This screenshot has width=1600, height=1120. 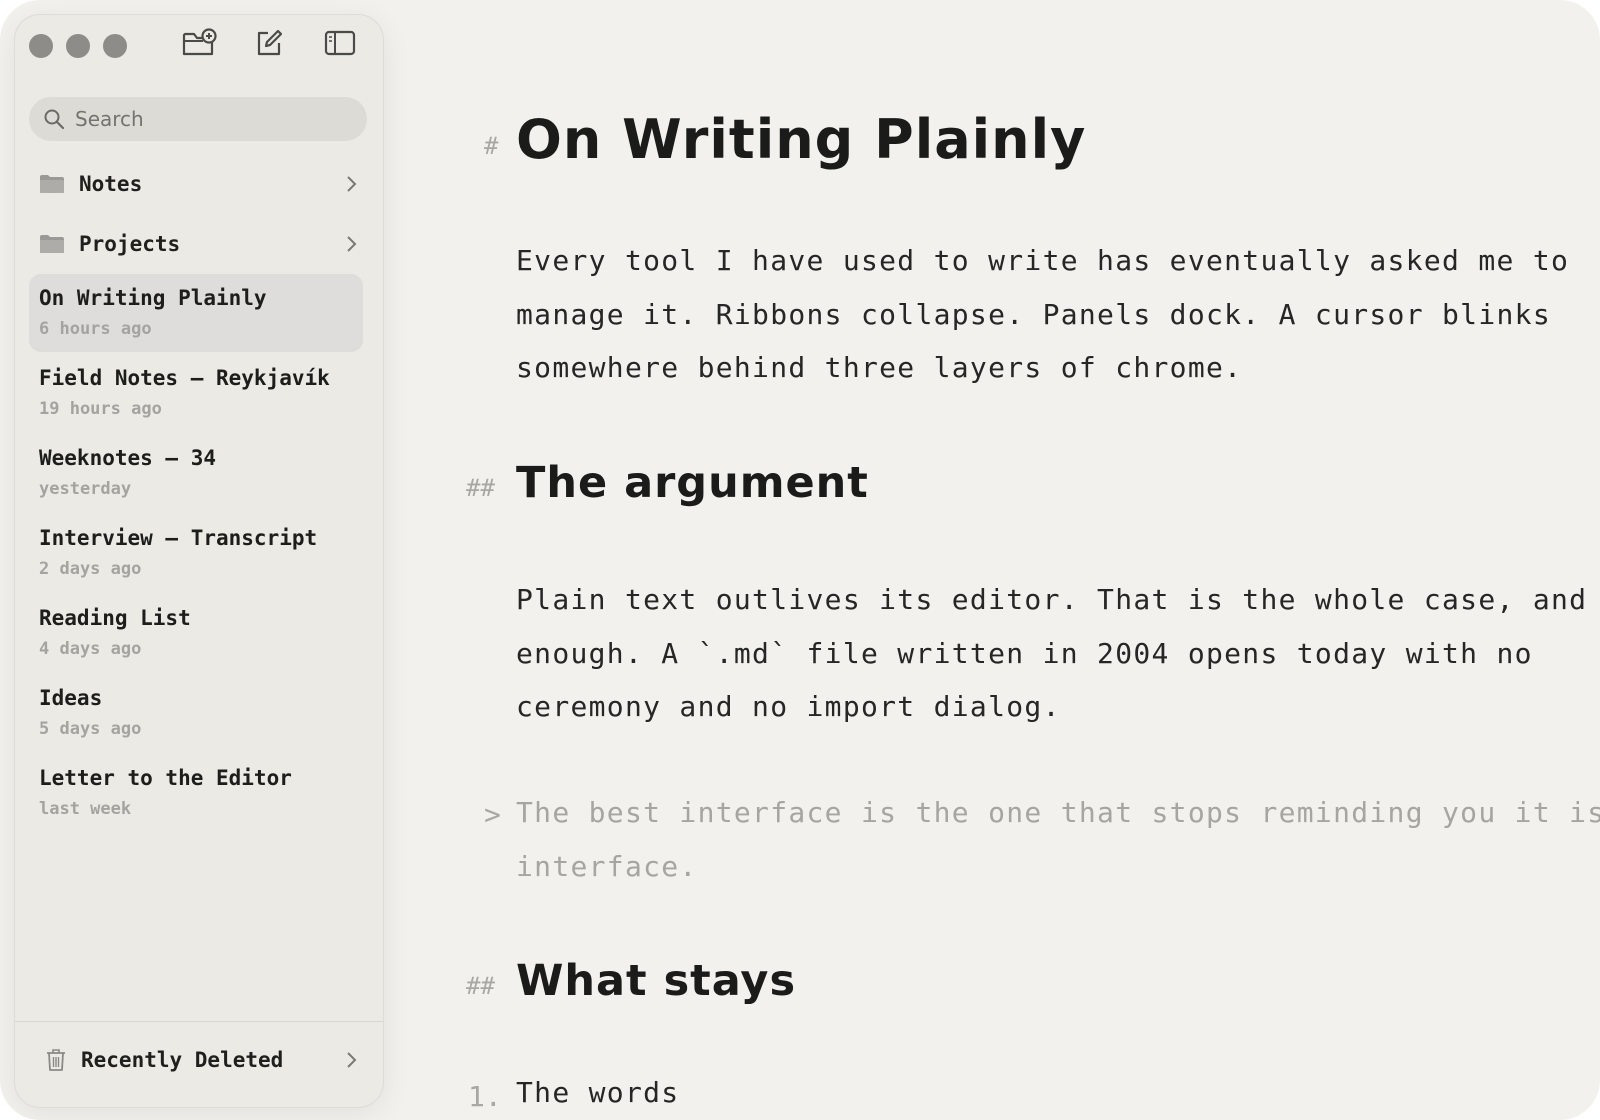 What do you see at coordinates (210, 119) in the screenshot?
I see `search-input` at bounding box center [210, 119].